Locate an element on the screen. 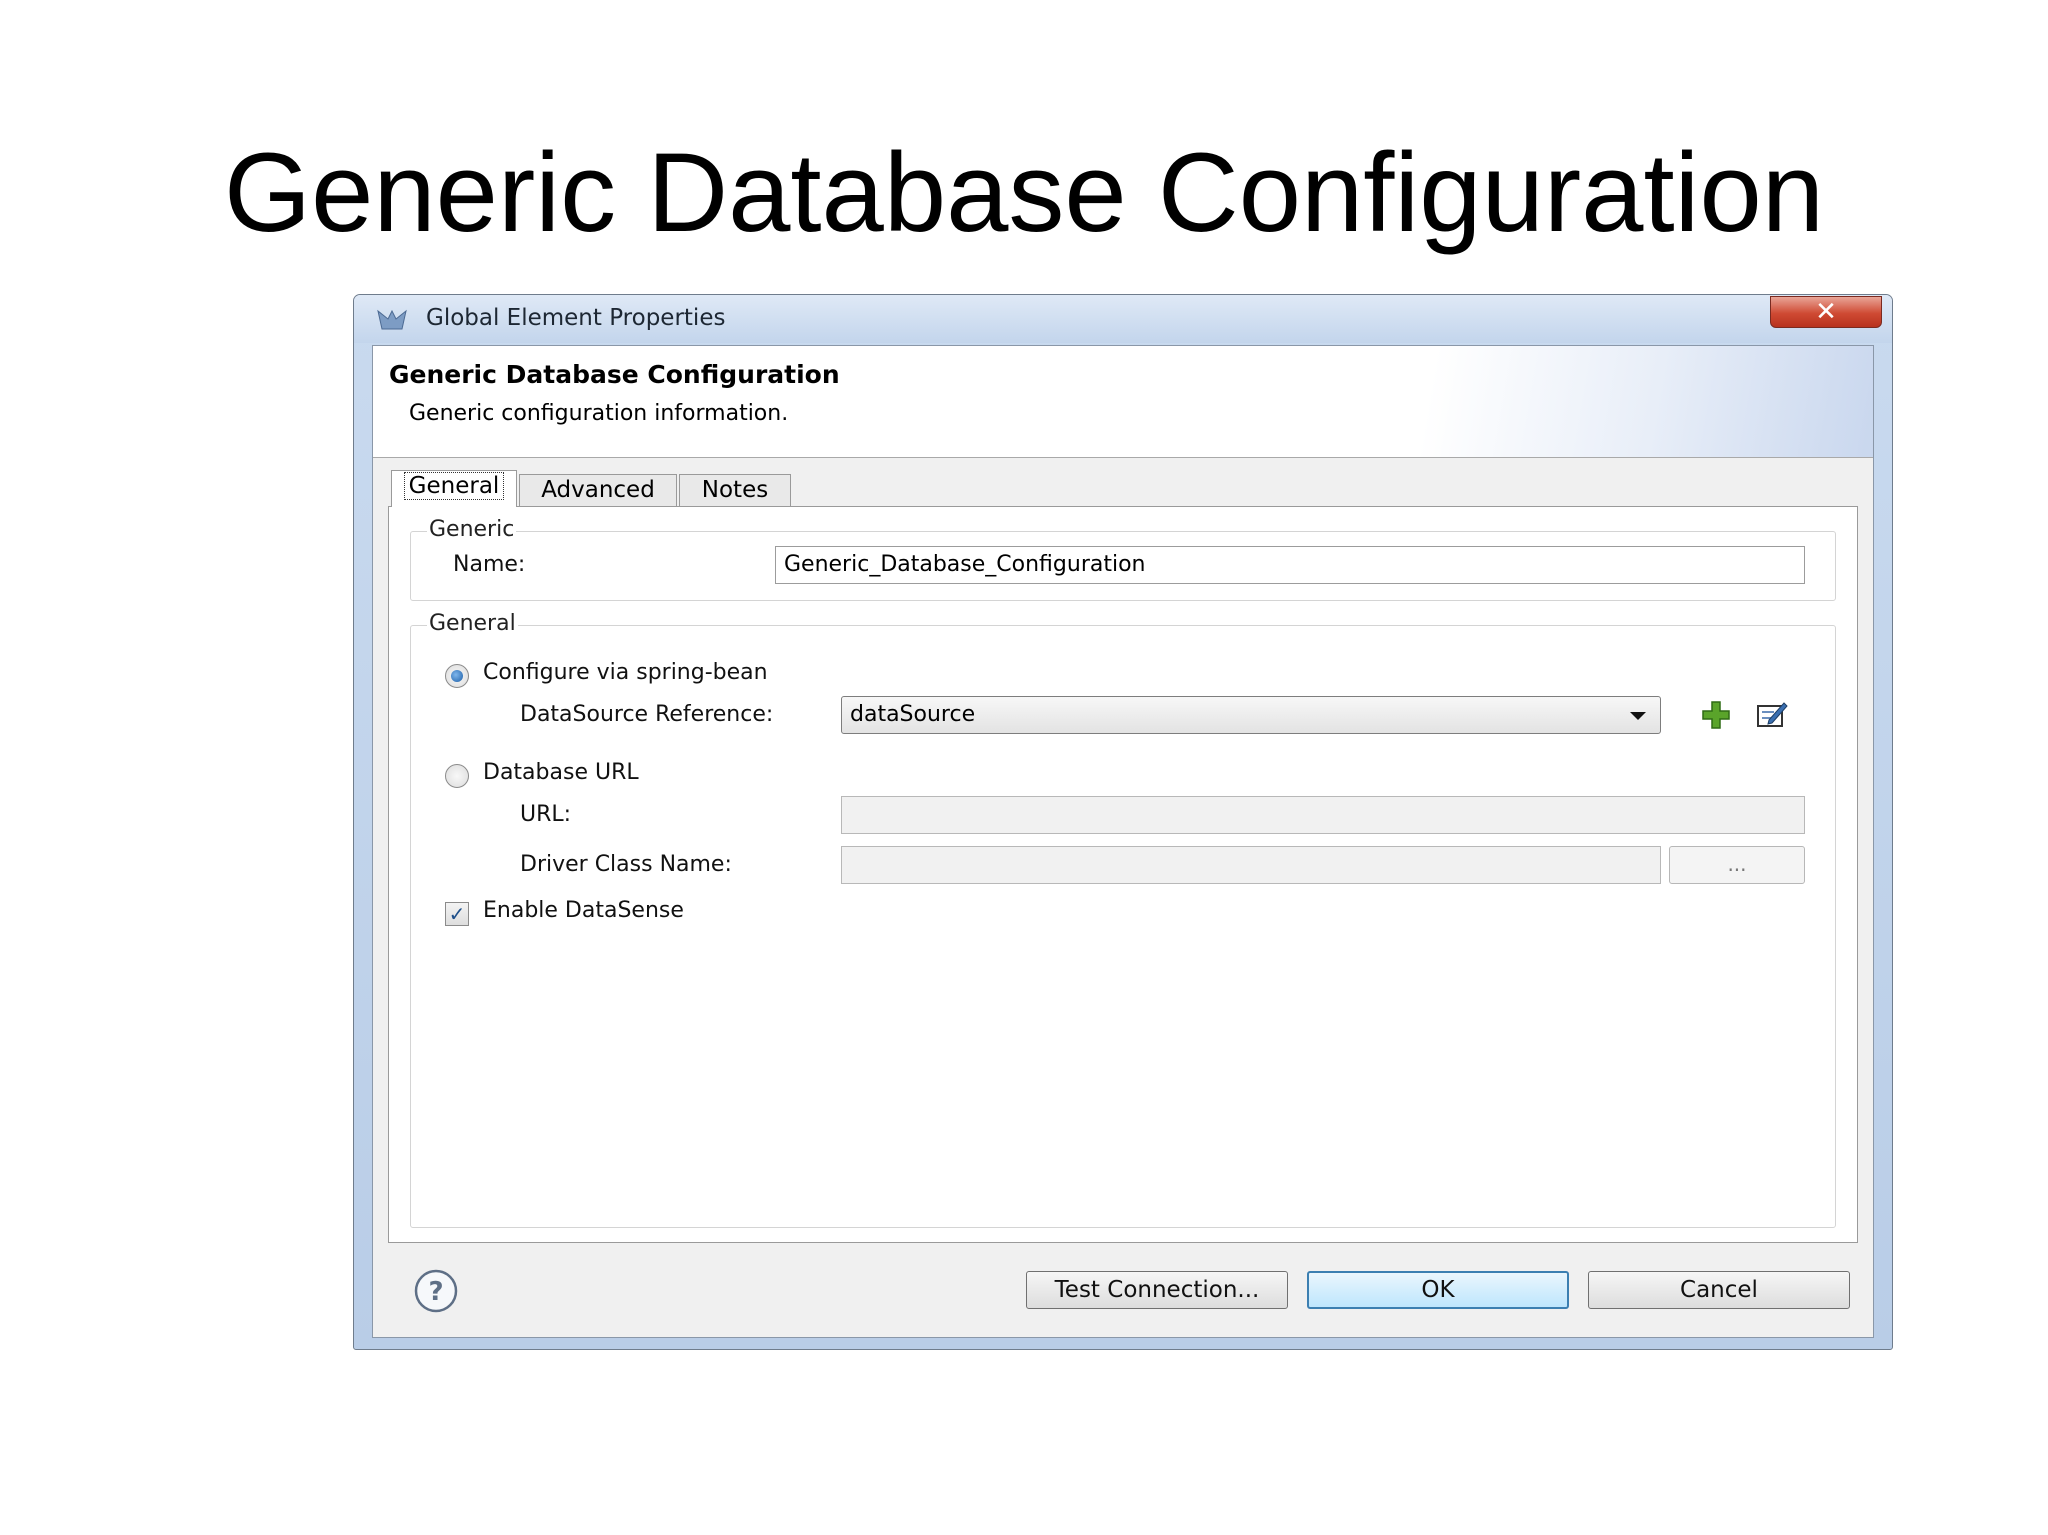  driver-class-name-input is located at coordinates (1251, 865).